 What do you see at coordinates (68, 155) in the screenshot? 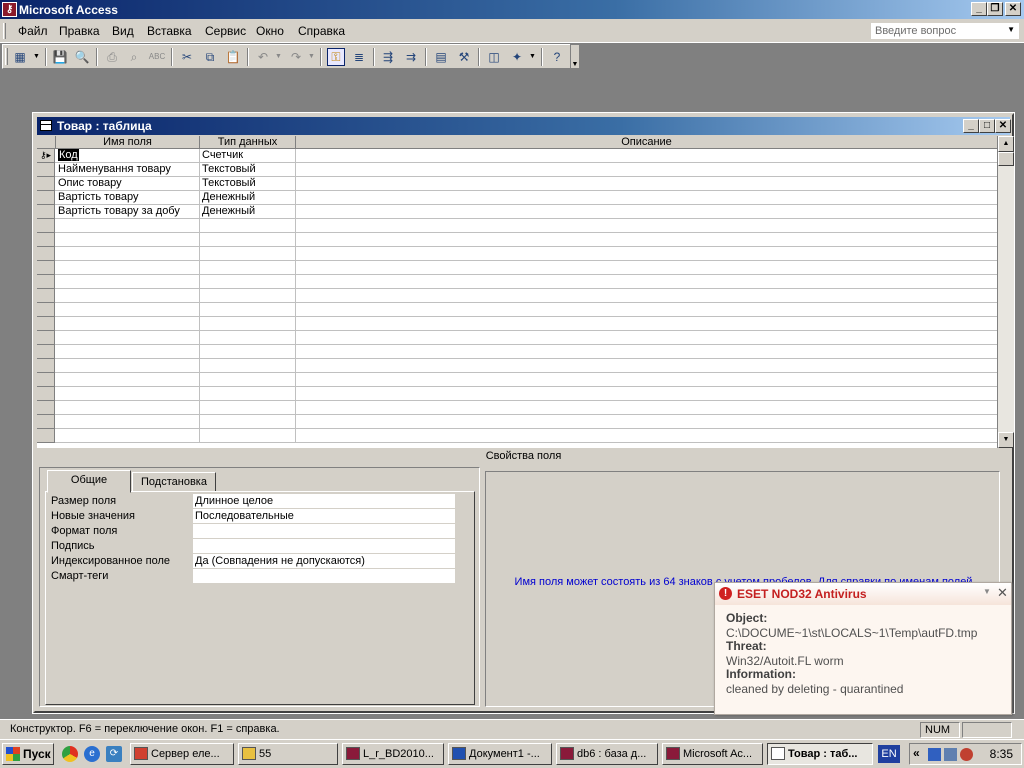
I see `selected-field-name: Код` at bounding box center [68, 155].